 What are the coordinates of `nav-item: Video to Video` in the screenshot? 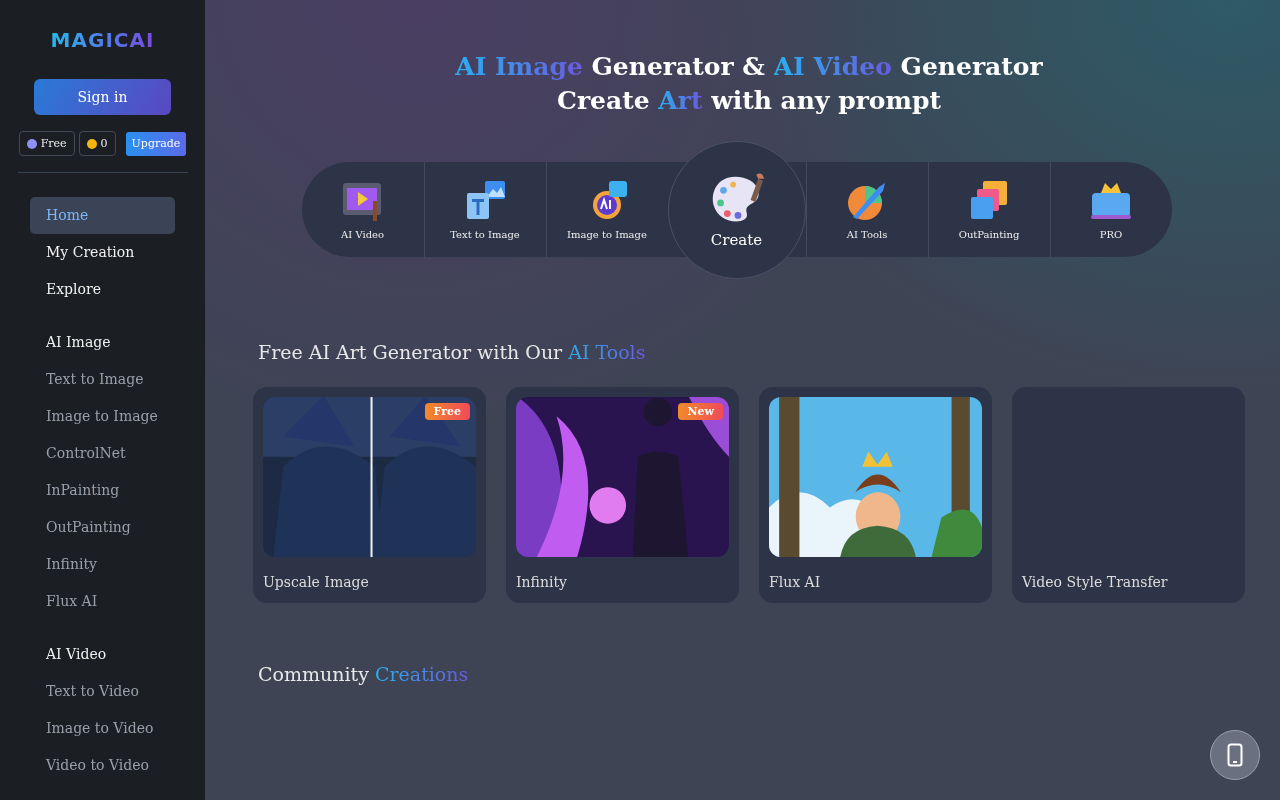 It's located at (102, 765).